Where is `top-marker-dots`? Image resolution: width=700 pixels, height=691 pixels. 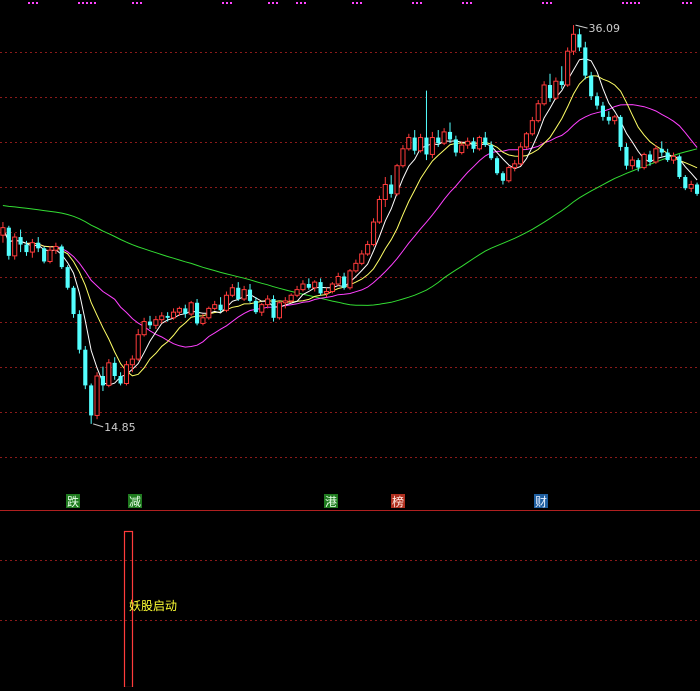 top-marker-dots is located at coordinates (360, 3).